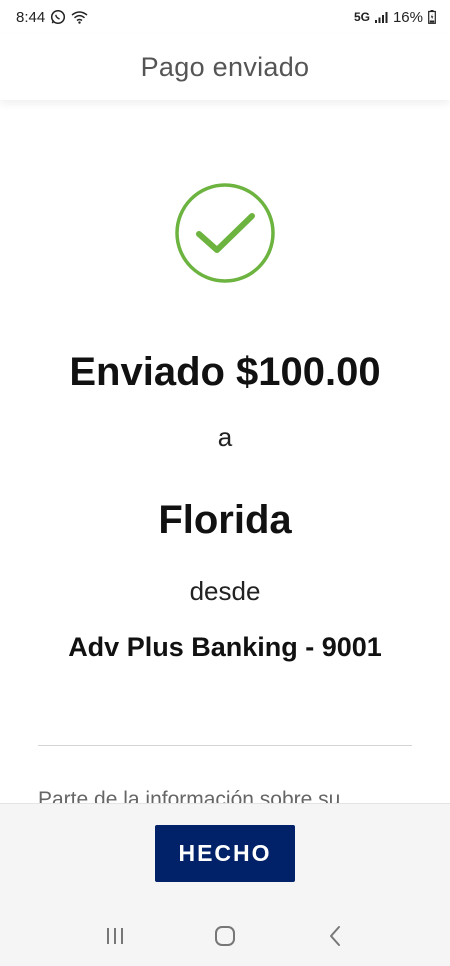 The height and width of the screenshot is (966, 450). What do you see at coordinates (225, 591) in the screenshot?
I see `from-label: desde` at bounding box center [225, 591].